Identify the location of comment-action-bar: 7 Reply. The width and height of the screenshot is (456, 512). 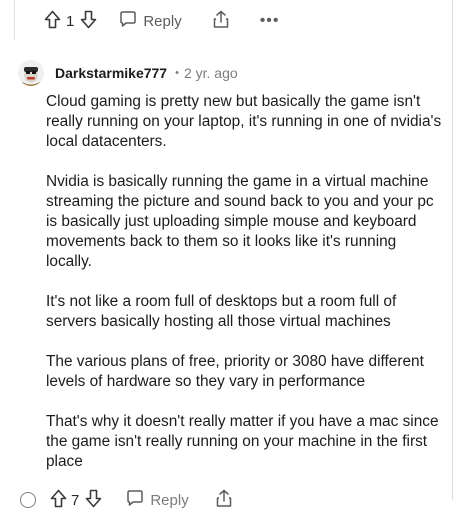
(126, 500).